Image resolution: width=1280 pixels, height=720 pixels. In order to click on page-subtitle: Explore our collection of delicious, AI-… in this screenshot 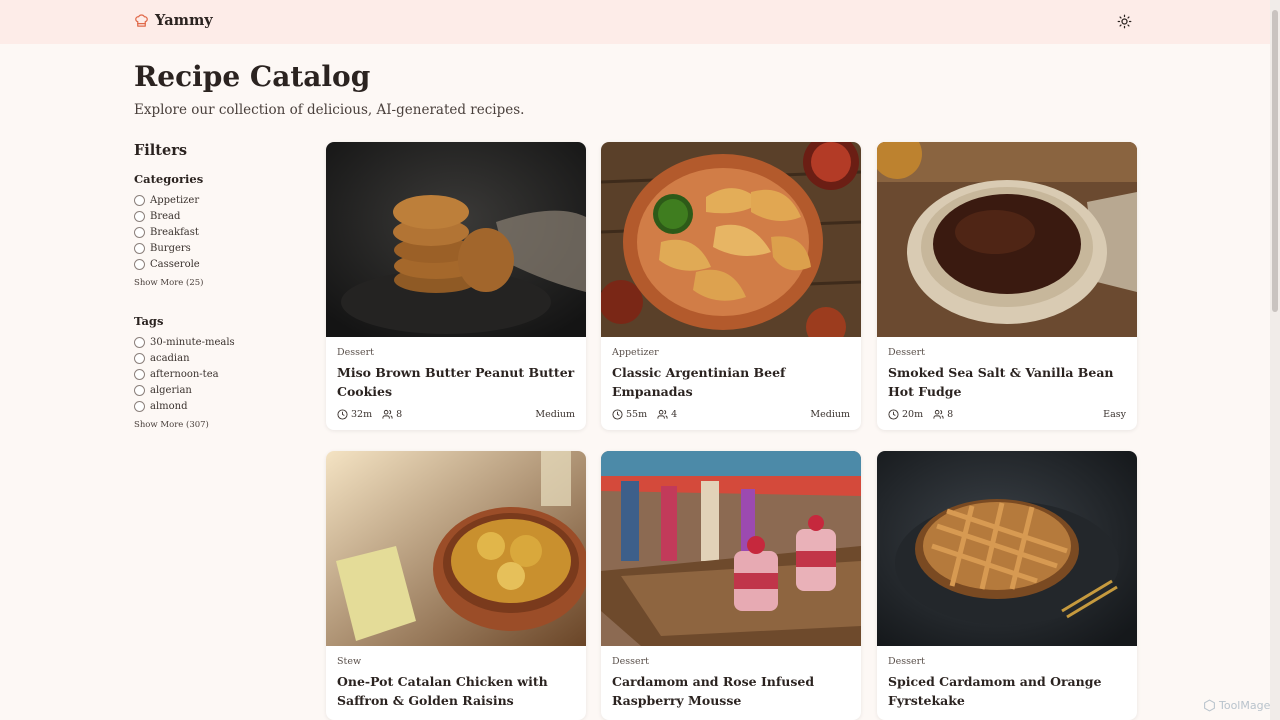, I will do `click(329, 110)`.